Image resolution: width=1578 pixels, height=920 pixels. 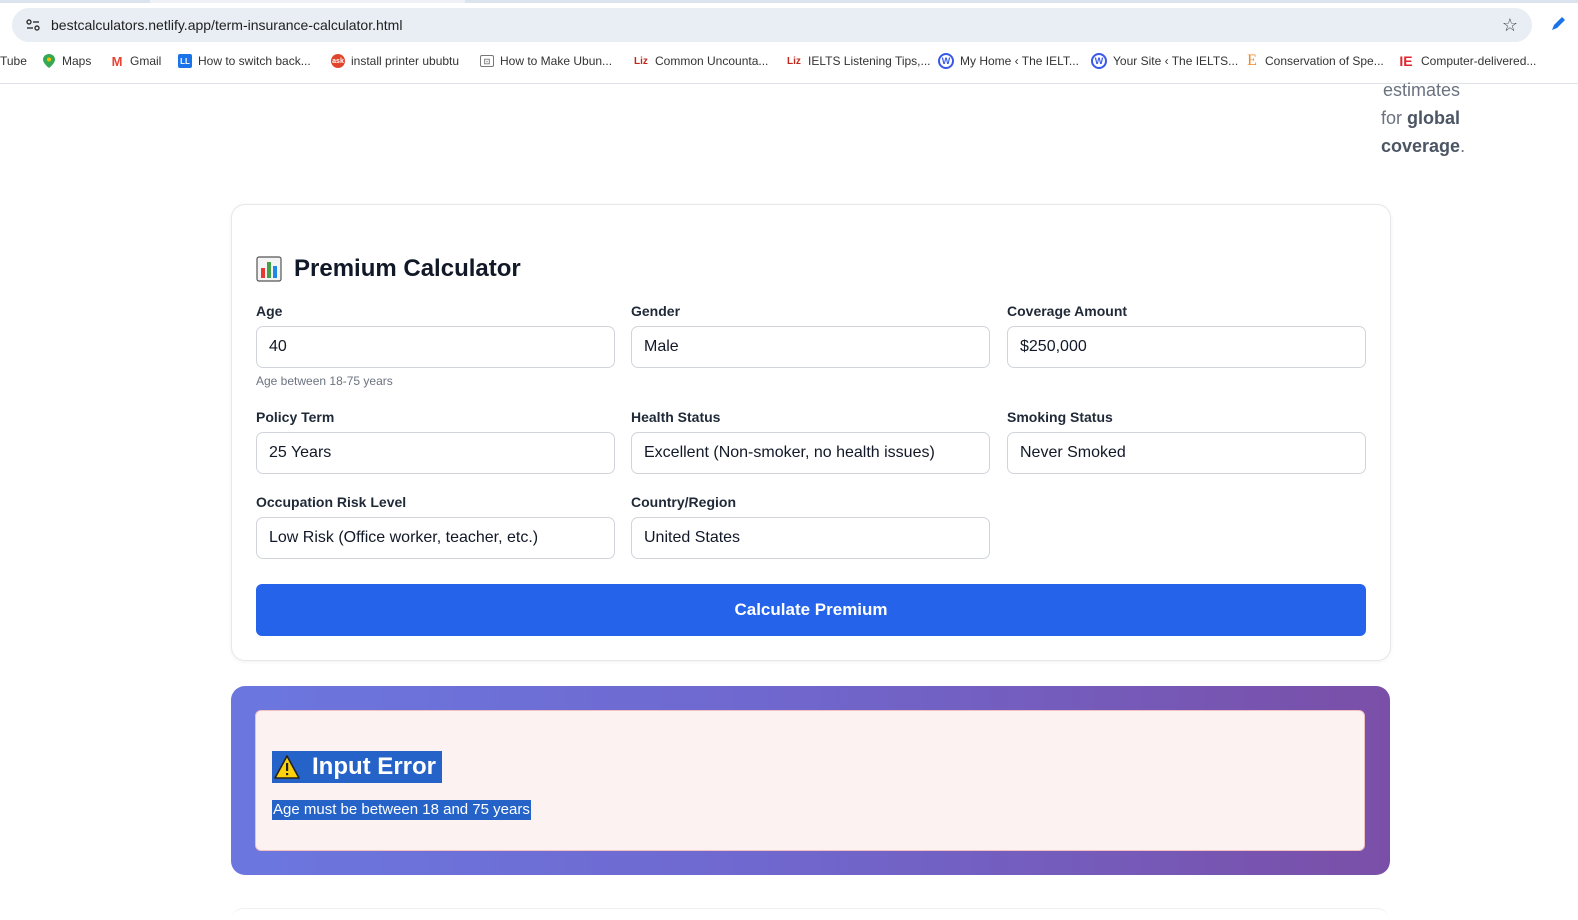 I want to click on bookmark-item: M Gmail, so click(x=136, y=61).